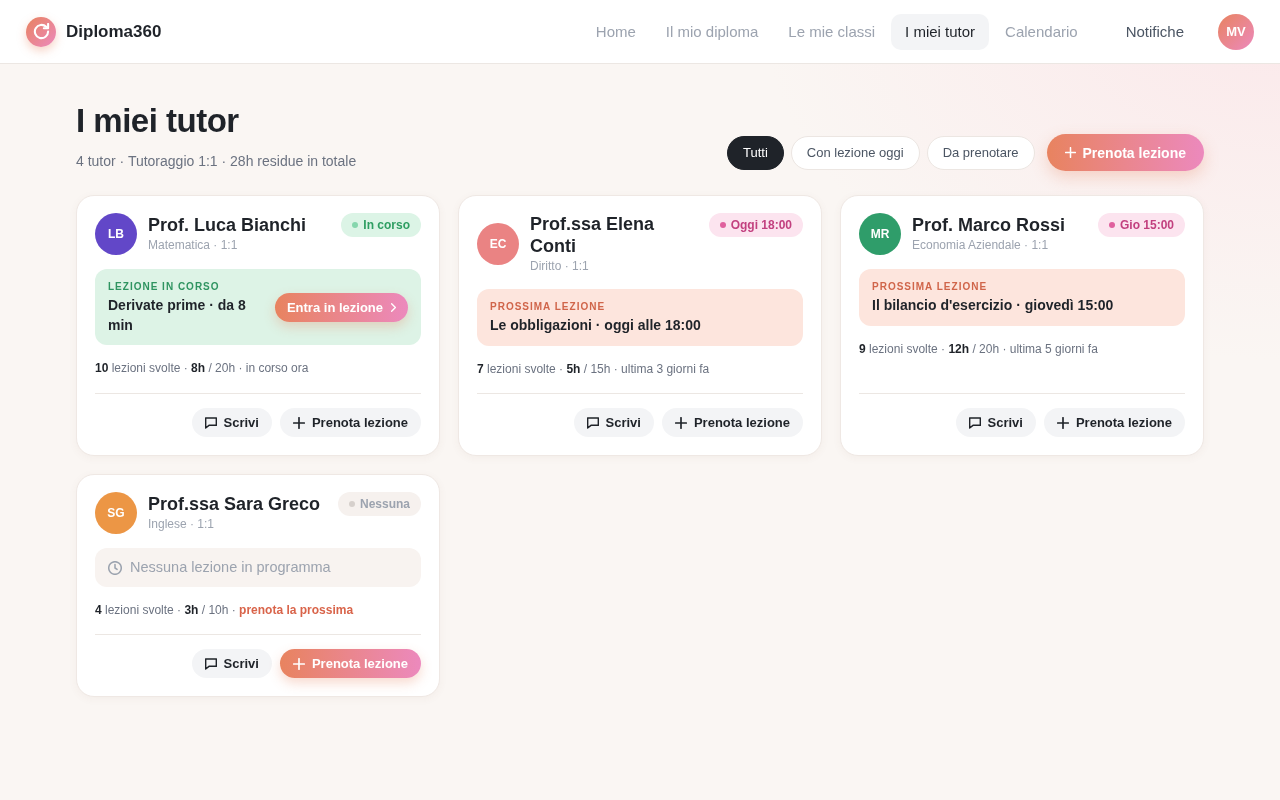 Image resolution: width=1280 pixels, height=800 pixels. I want to click on tutor-subject: Economia Aziendale · 1:1, so click(981, 245).